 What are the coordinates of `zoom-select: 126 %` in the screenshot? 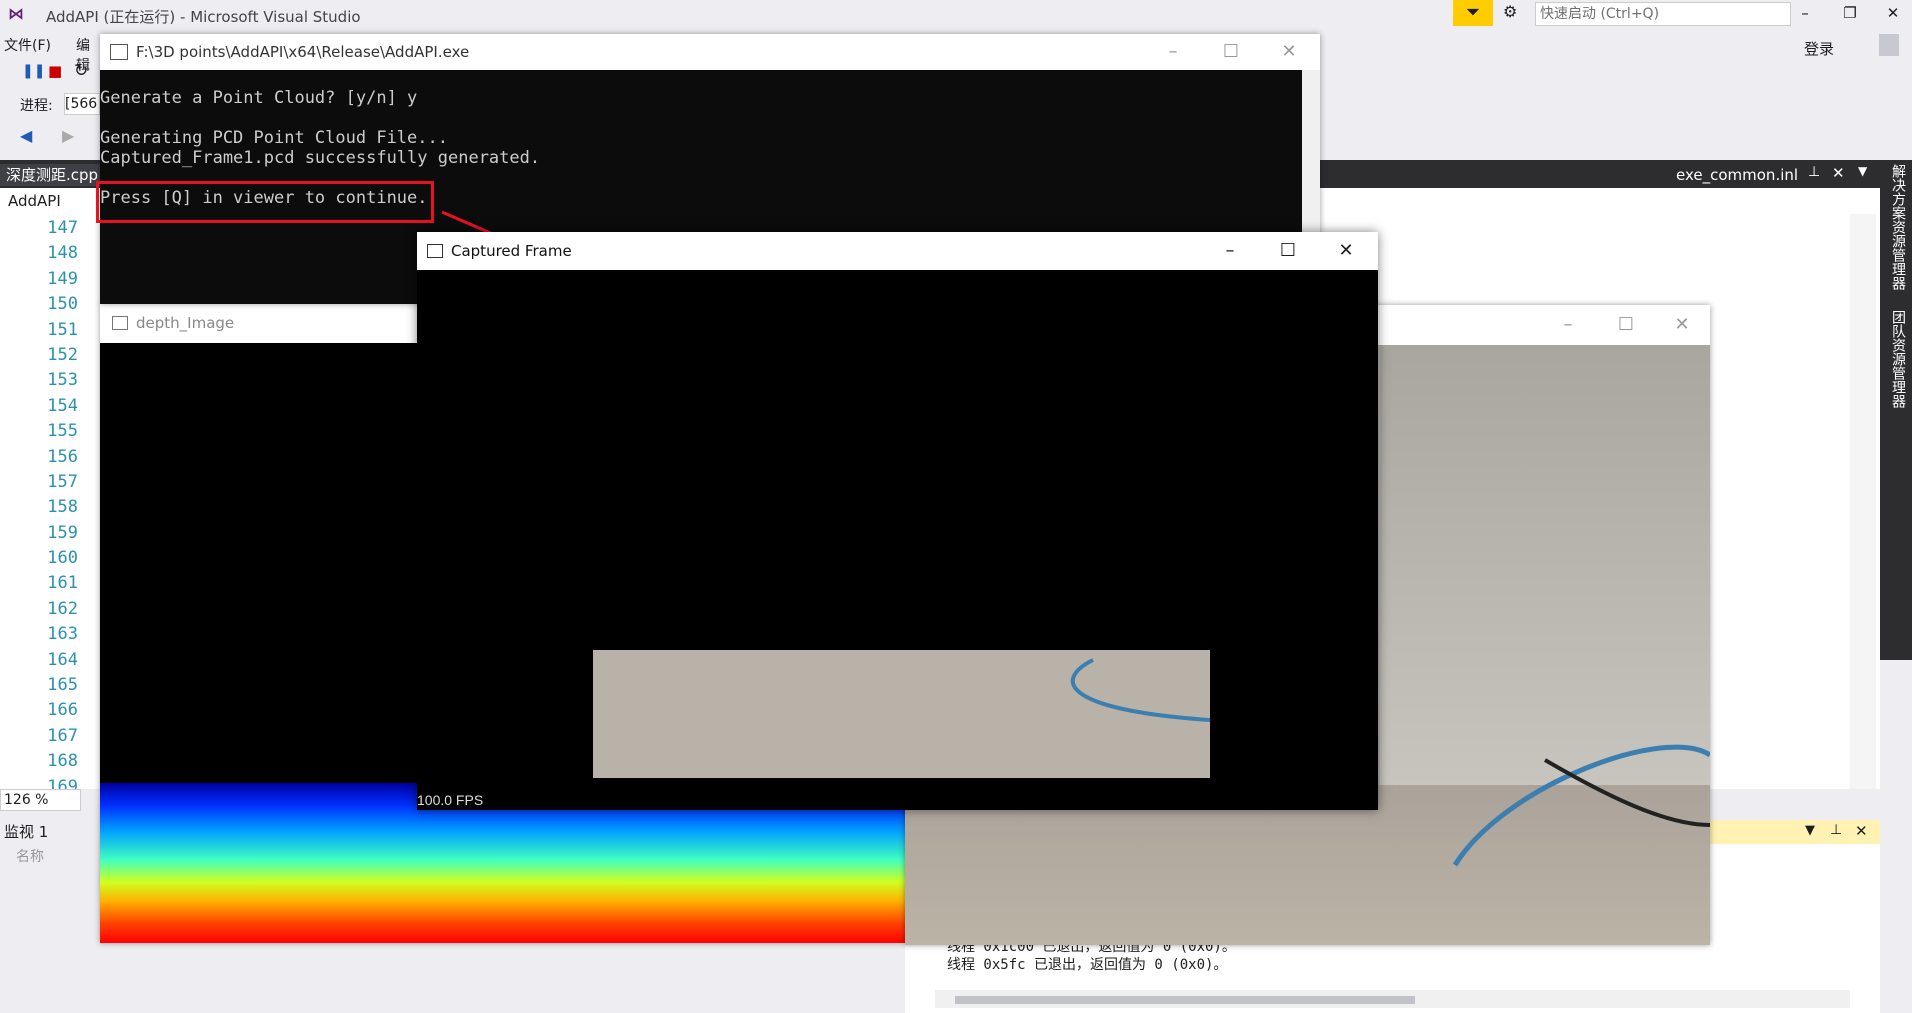 It's located at (40, 800).